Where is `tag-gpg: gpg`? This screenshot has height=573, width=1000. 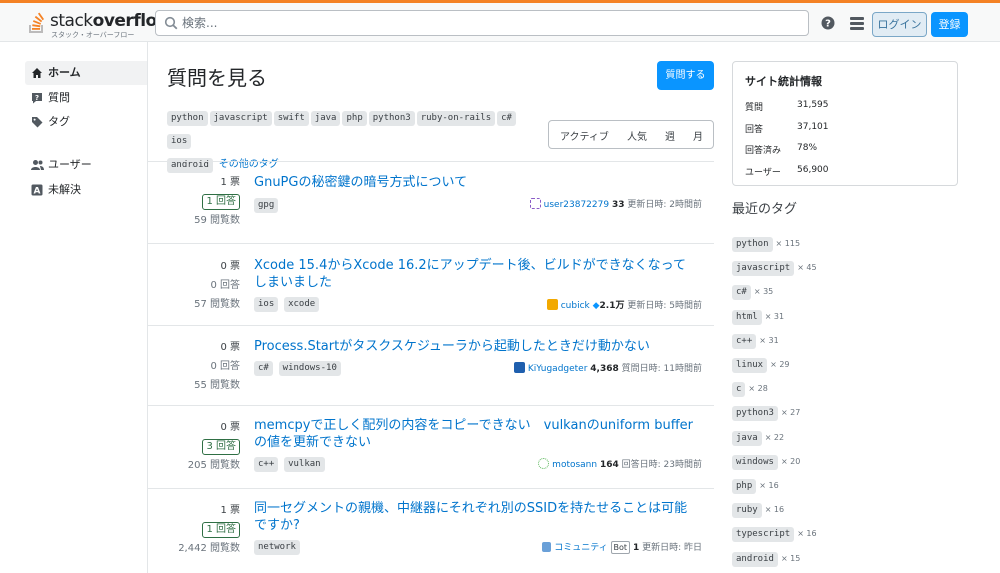 tag-gpg: gpg is located at coordinates (266, 205).